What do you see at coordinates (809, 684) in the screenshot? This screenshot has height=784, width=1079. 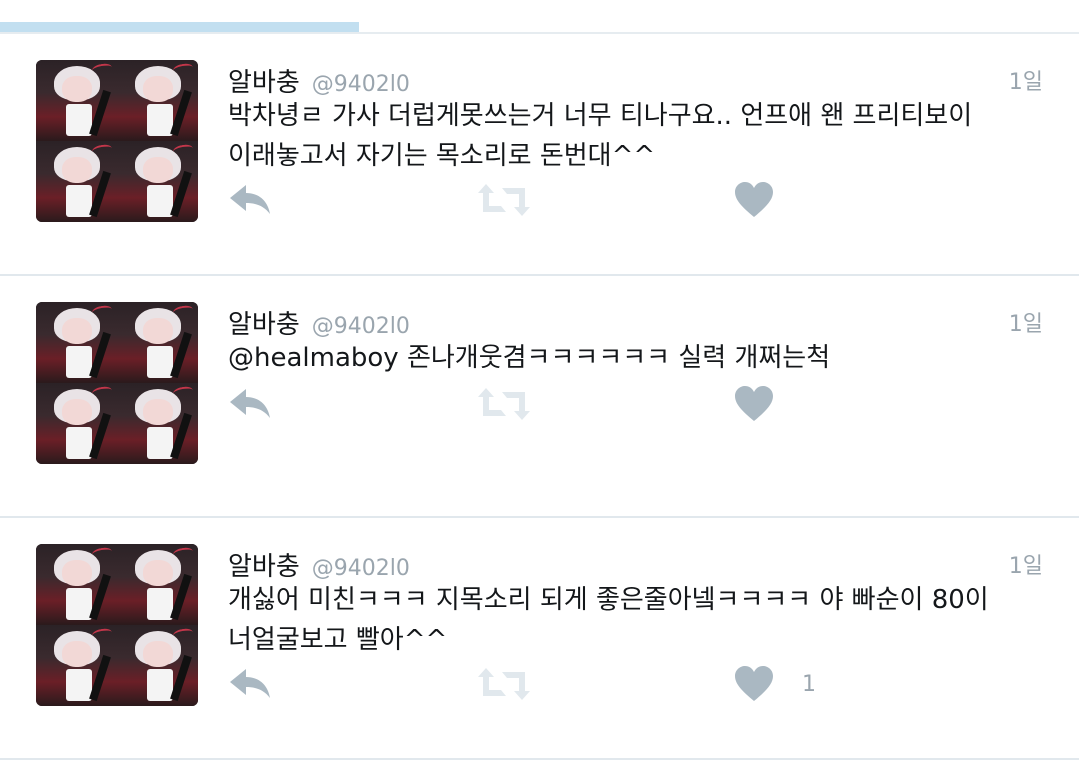 I see `like-count: 1` at bounding box center [809, 684].